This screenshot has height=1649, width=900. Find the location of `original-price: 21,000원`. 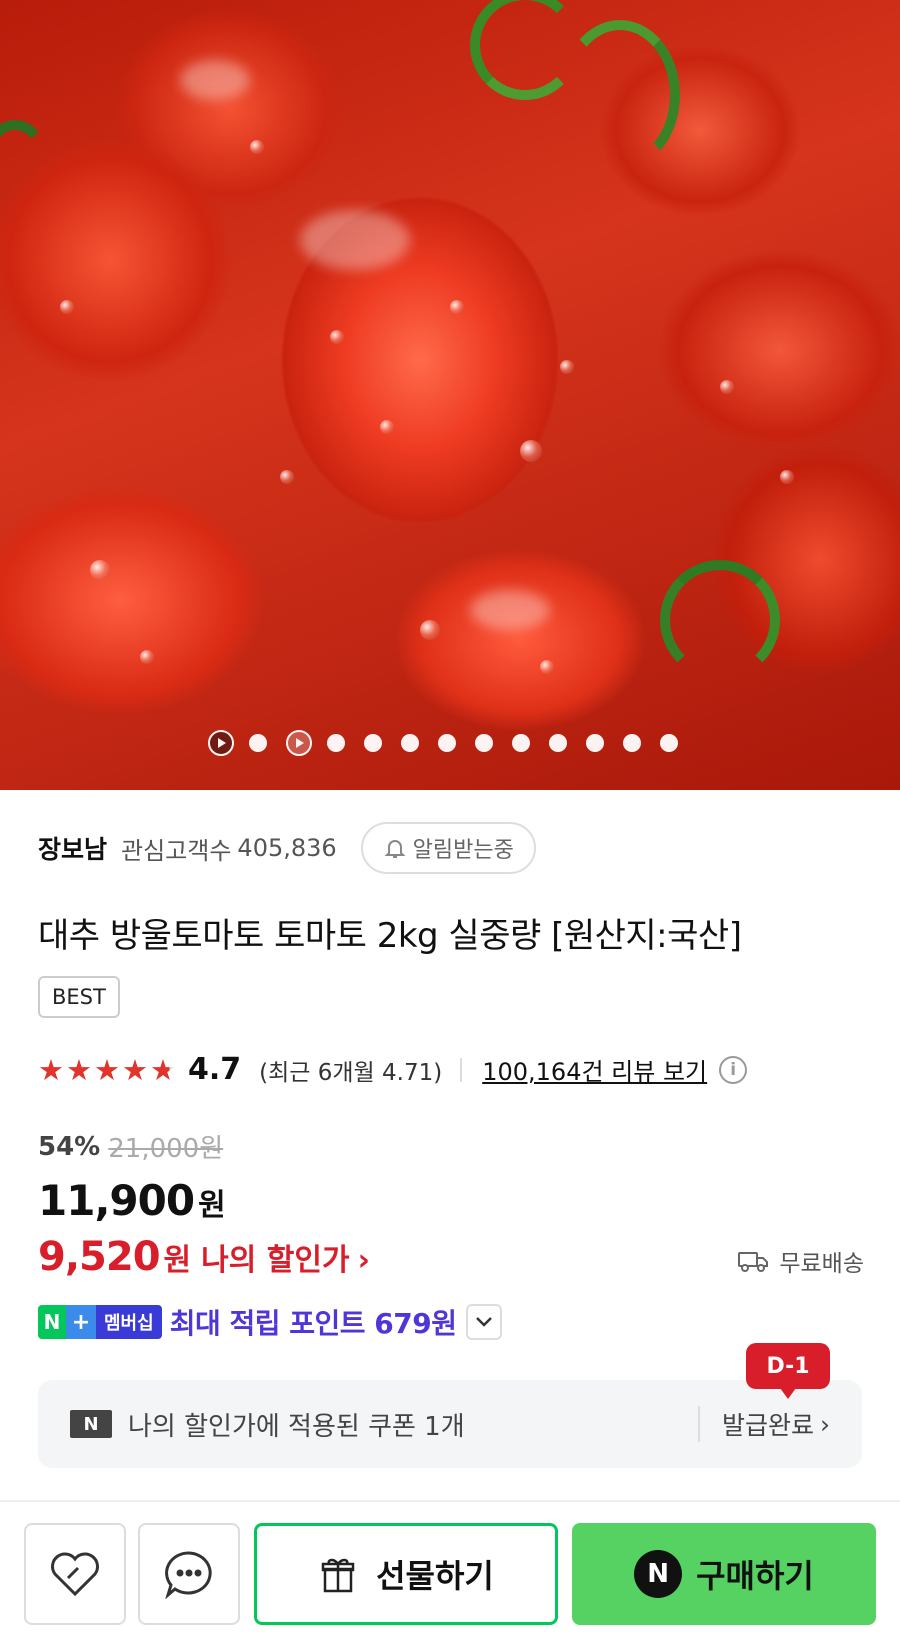

original-price: 21,000원 is located at coordinates (166, 1149).